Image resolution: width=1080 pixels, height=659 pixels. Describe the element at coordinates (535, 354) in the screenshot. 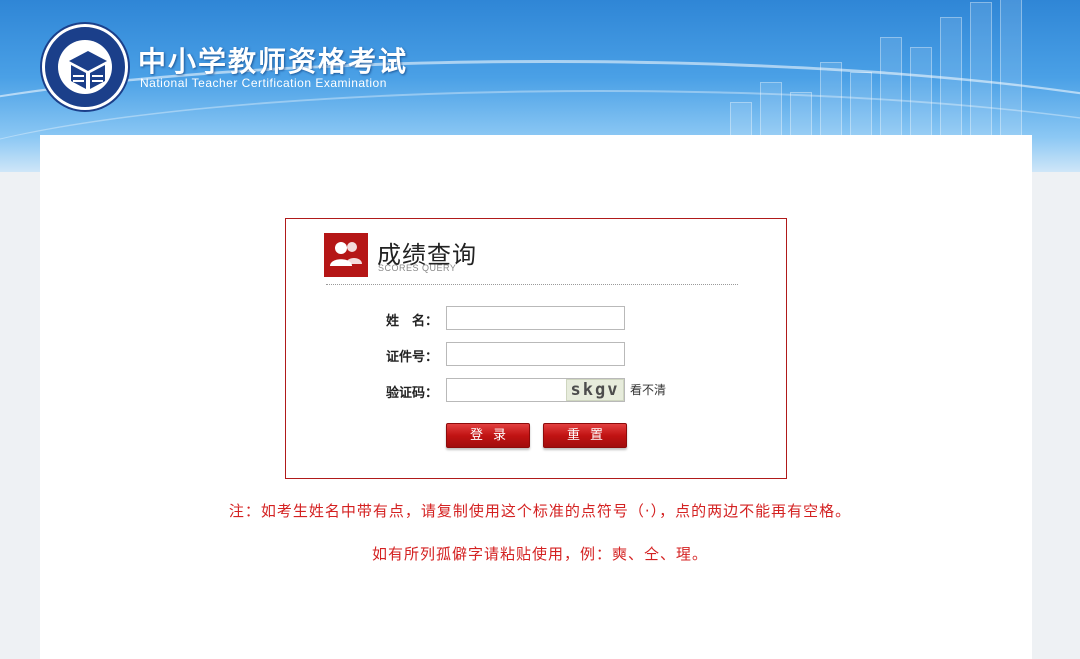

I see `id-number-input` at that location.